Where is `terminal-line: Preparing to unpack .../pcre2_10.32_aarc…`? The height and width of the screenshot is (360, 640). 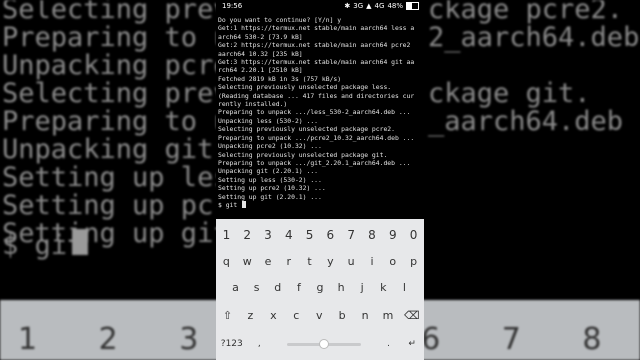 terminal-line: Preparing to unpack .../pcre2_10.32_aarc… is located at coordinates (316, 137).